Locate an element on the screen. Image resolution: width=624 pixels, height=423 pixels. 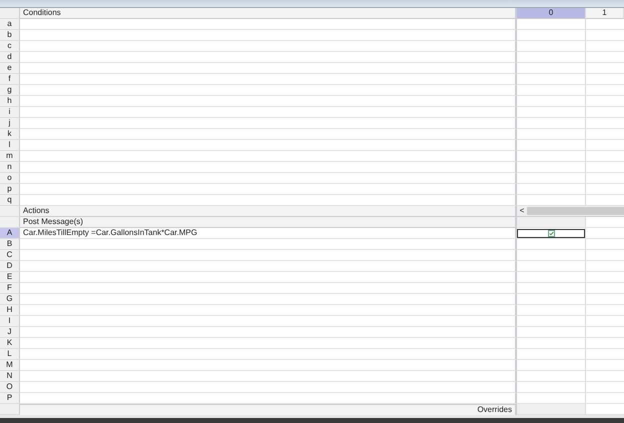
row-header: I is located at coordinates (10, 321).